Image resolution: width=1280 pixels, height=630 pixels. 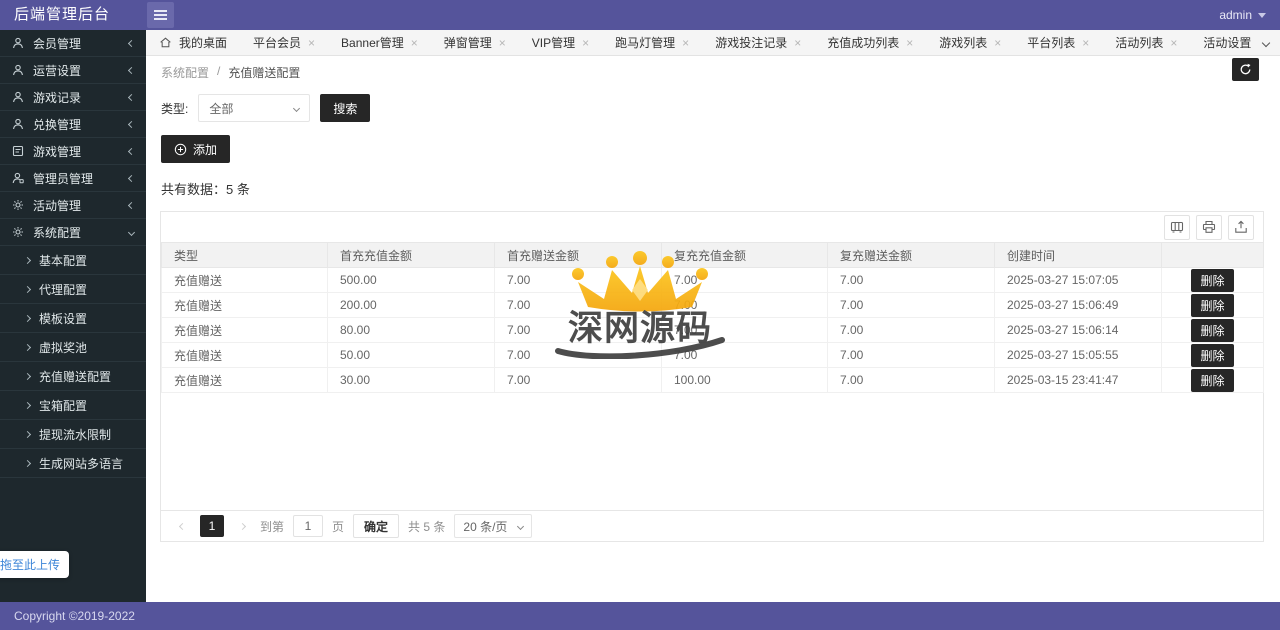 What do you see at coordinates (73, 260) in the screenshot?
I see `sidebar-subitem-basic-config: 基本配置` at bounding box center [73, 260].